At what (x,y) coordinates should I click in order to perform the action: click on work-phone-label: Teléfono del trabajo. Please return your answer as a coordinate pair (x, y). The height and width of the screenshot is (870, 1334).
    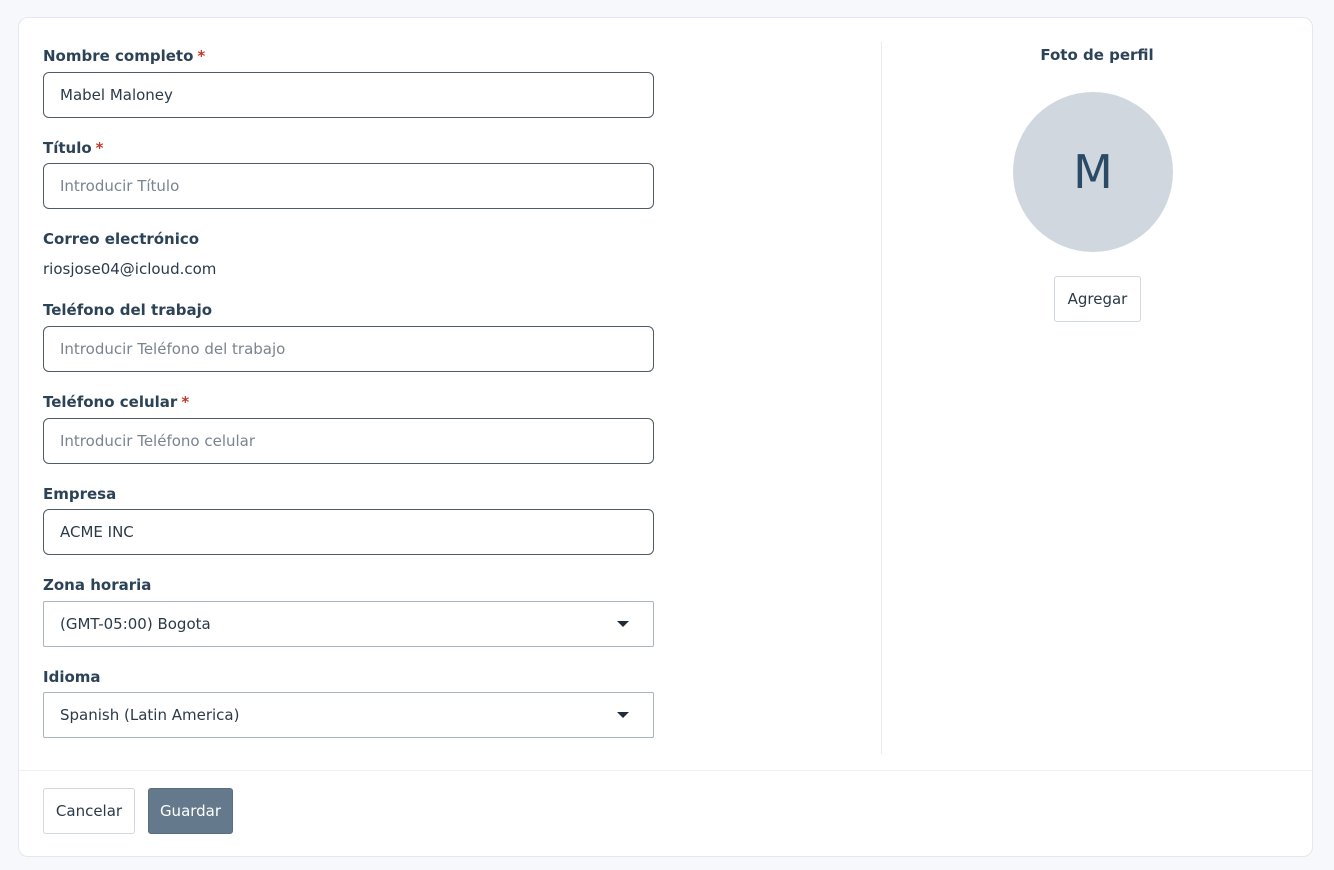
    Looking at the image, I should click on (127, 310).